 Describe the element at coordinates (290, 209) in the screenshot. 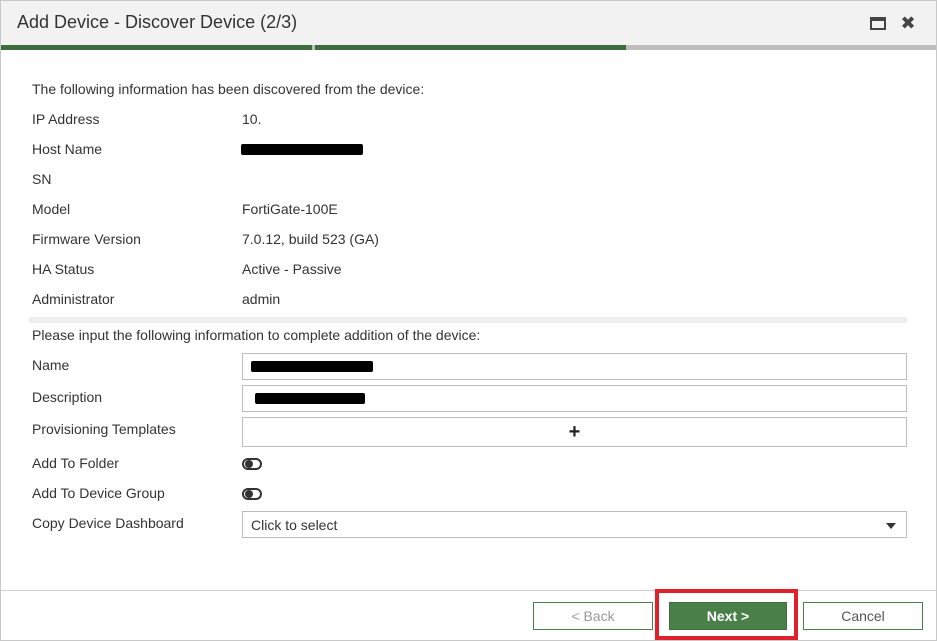

I see `model-value: FortiGate-100E` at that location.